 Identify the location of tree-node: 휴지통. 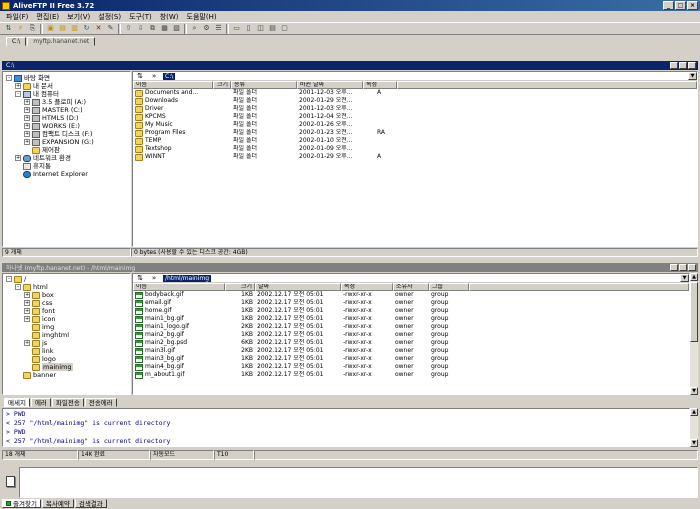
(66, 166).